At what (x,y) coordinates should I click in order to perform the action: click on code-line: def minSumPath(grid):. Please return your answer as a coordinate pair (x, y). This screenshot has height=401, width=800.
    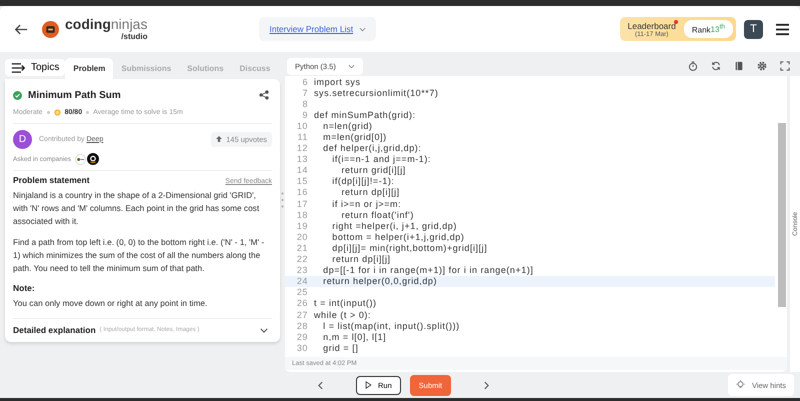
    Looking at the image, I should click on (364, 115).